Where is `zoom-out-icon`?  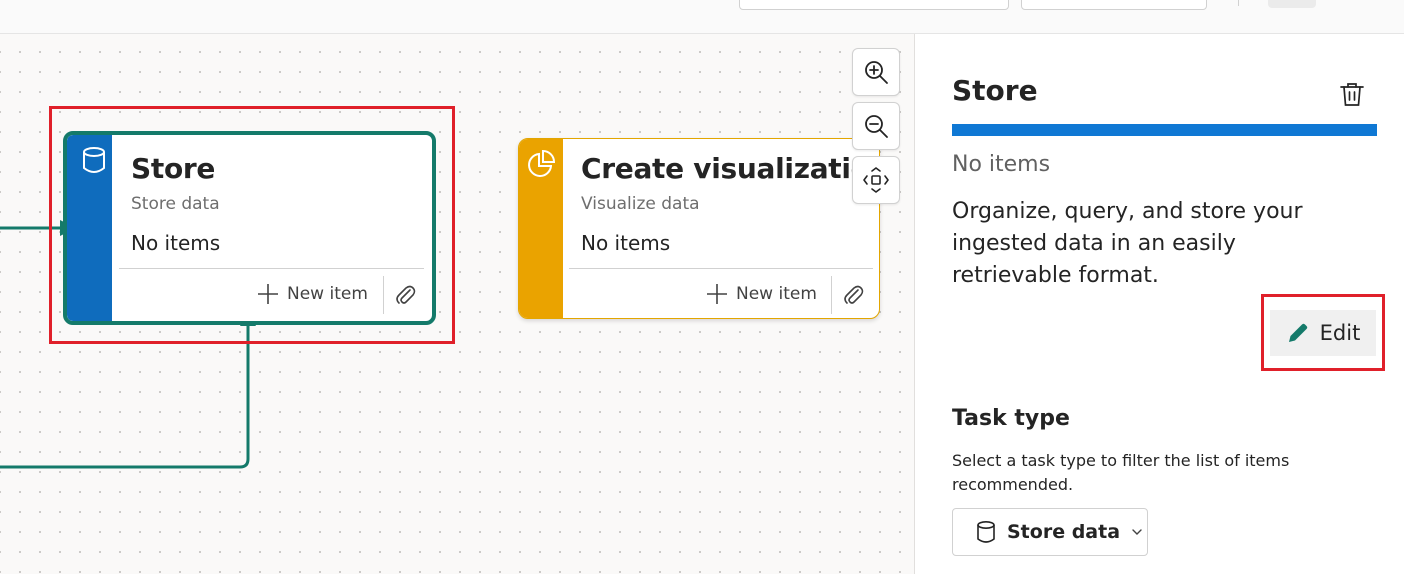
zoom-out-icon is located at coordinates (876, 126).